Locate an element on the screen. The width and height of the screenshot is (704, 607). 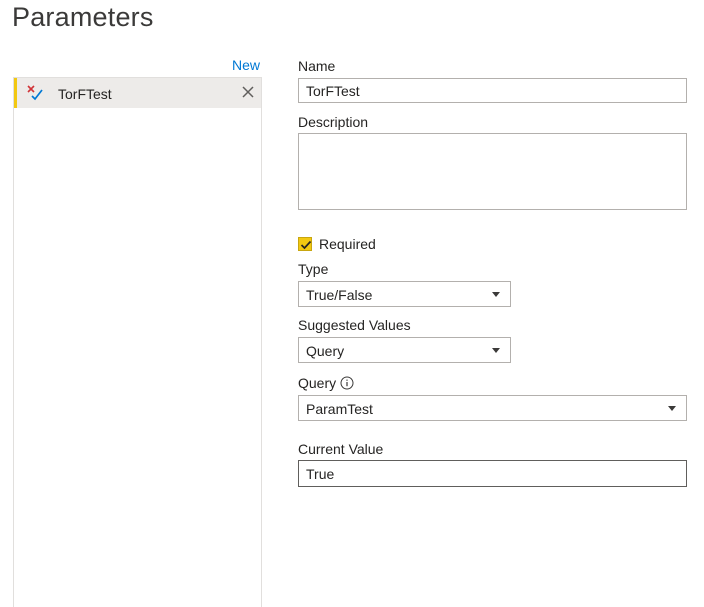
description-label: Description is located at coordinates (333, 122).